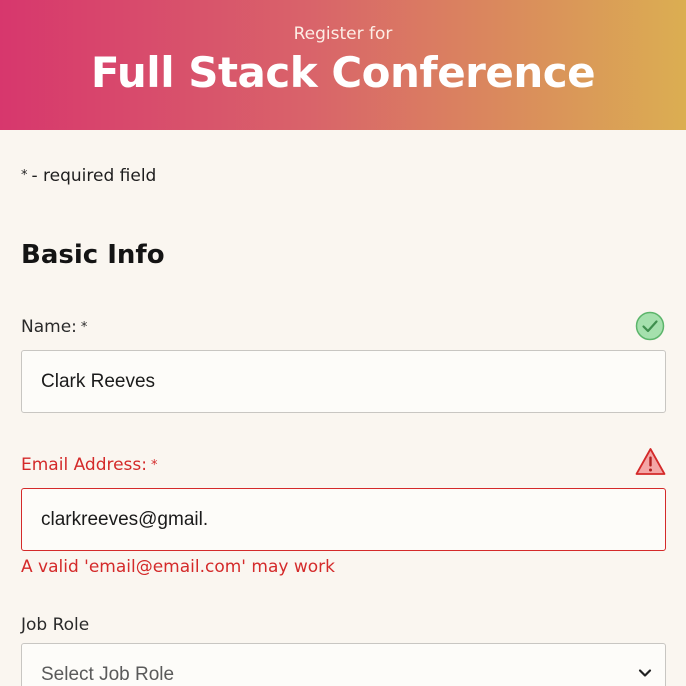 This screenshot has height=686, width=686. I want to click on header-subtitle: Register for, so click(343, 34).